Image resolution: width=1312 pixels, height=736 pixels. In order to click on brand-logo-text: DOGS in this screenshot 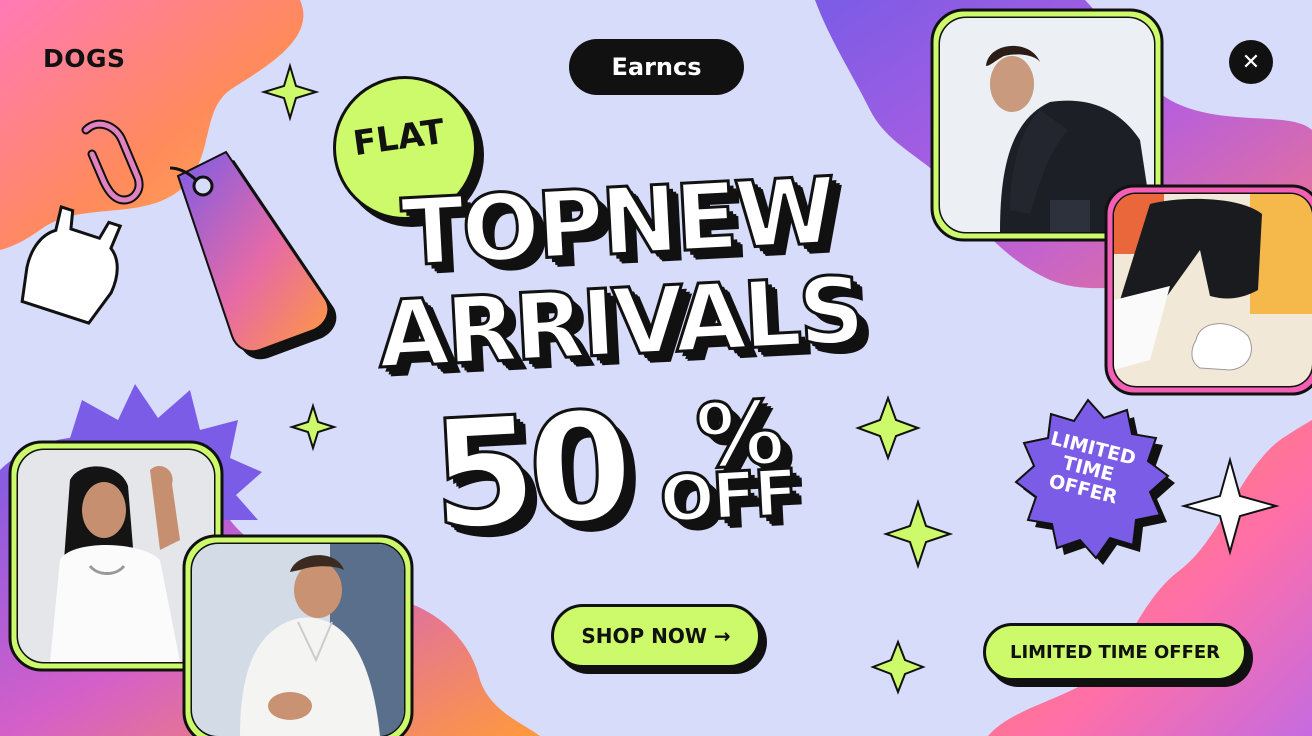, I will do `click(84, 58)`.